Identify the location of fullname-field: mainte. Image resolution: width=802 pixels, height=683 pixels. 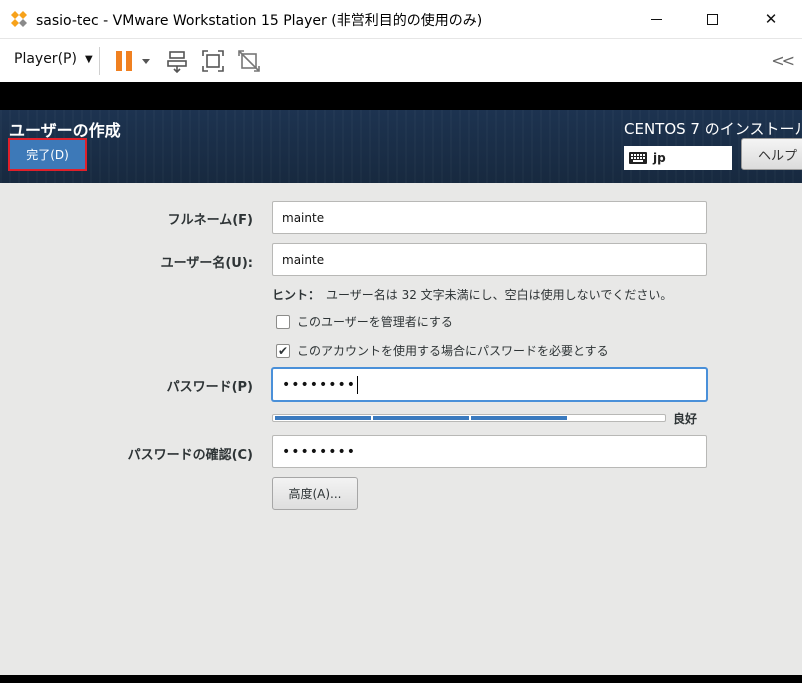
(489, 217).